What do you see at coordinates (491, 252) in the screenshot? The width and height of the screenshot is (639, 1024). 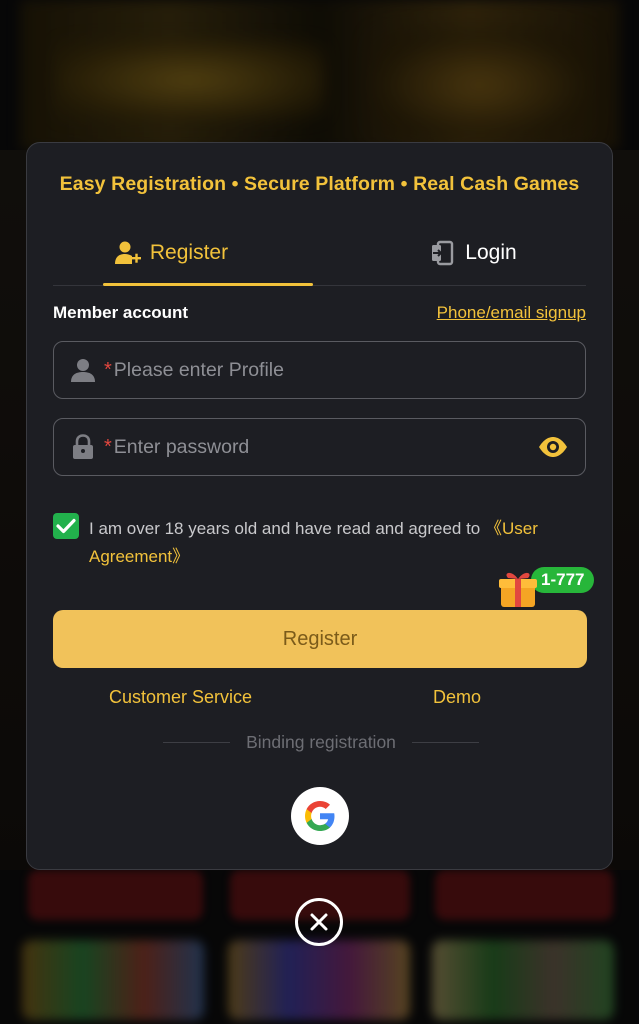 I see `tab-login-label: Login` at bounding box center [491, 252].